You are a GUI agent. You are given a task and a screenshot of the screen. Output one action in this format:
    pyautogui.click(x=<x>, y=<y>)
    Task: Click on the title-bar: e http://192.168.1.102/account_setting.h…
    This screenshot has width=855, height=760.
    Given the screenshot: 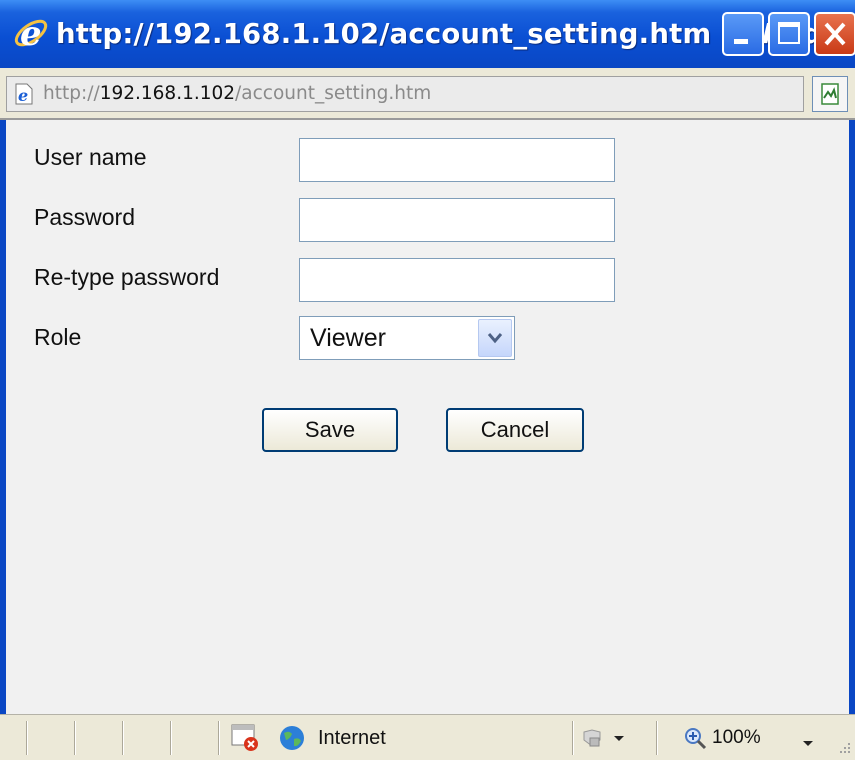 What is the action you would take?
    pyautogui.click(x=427, y=34)
    